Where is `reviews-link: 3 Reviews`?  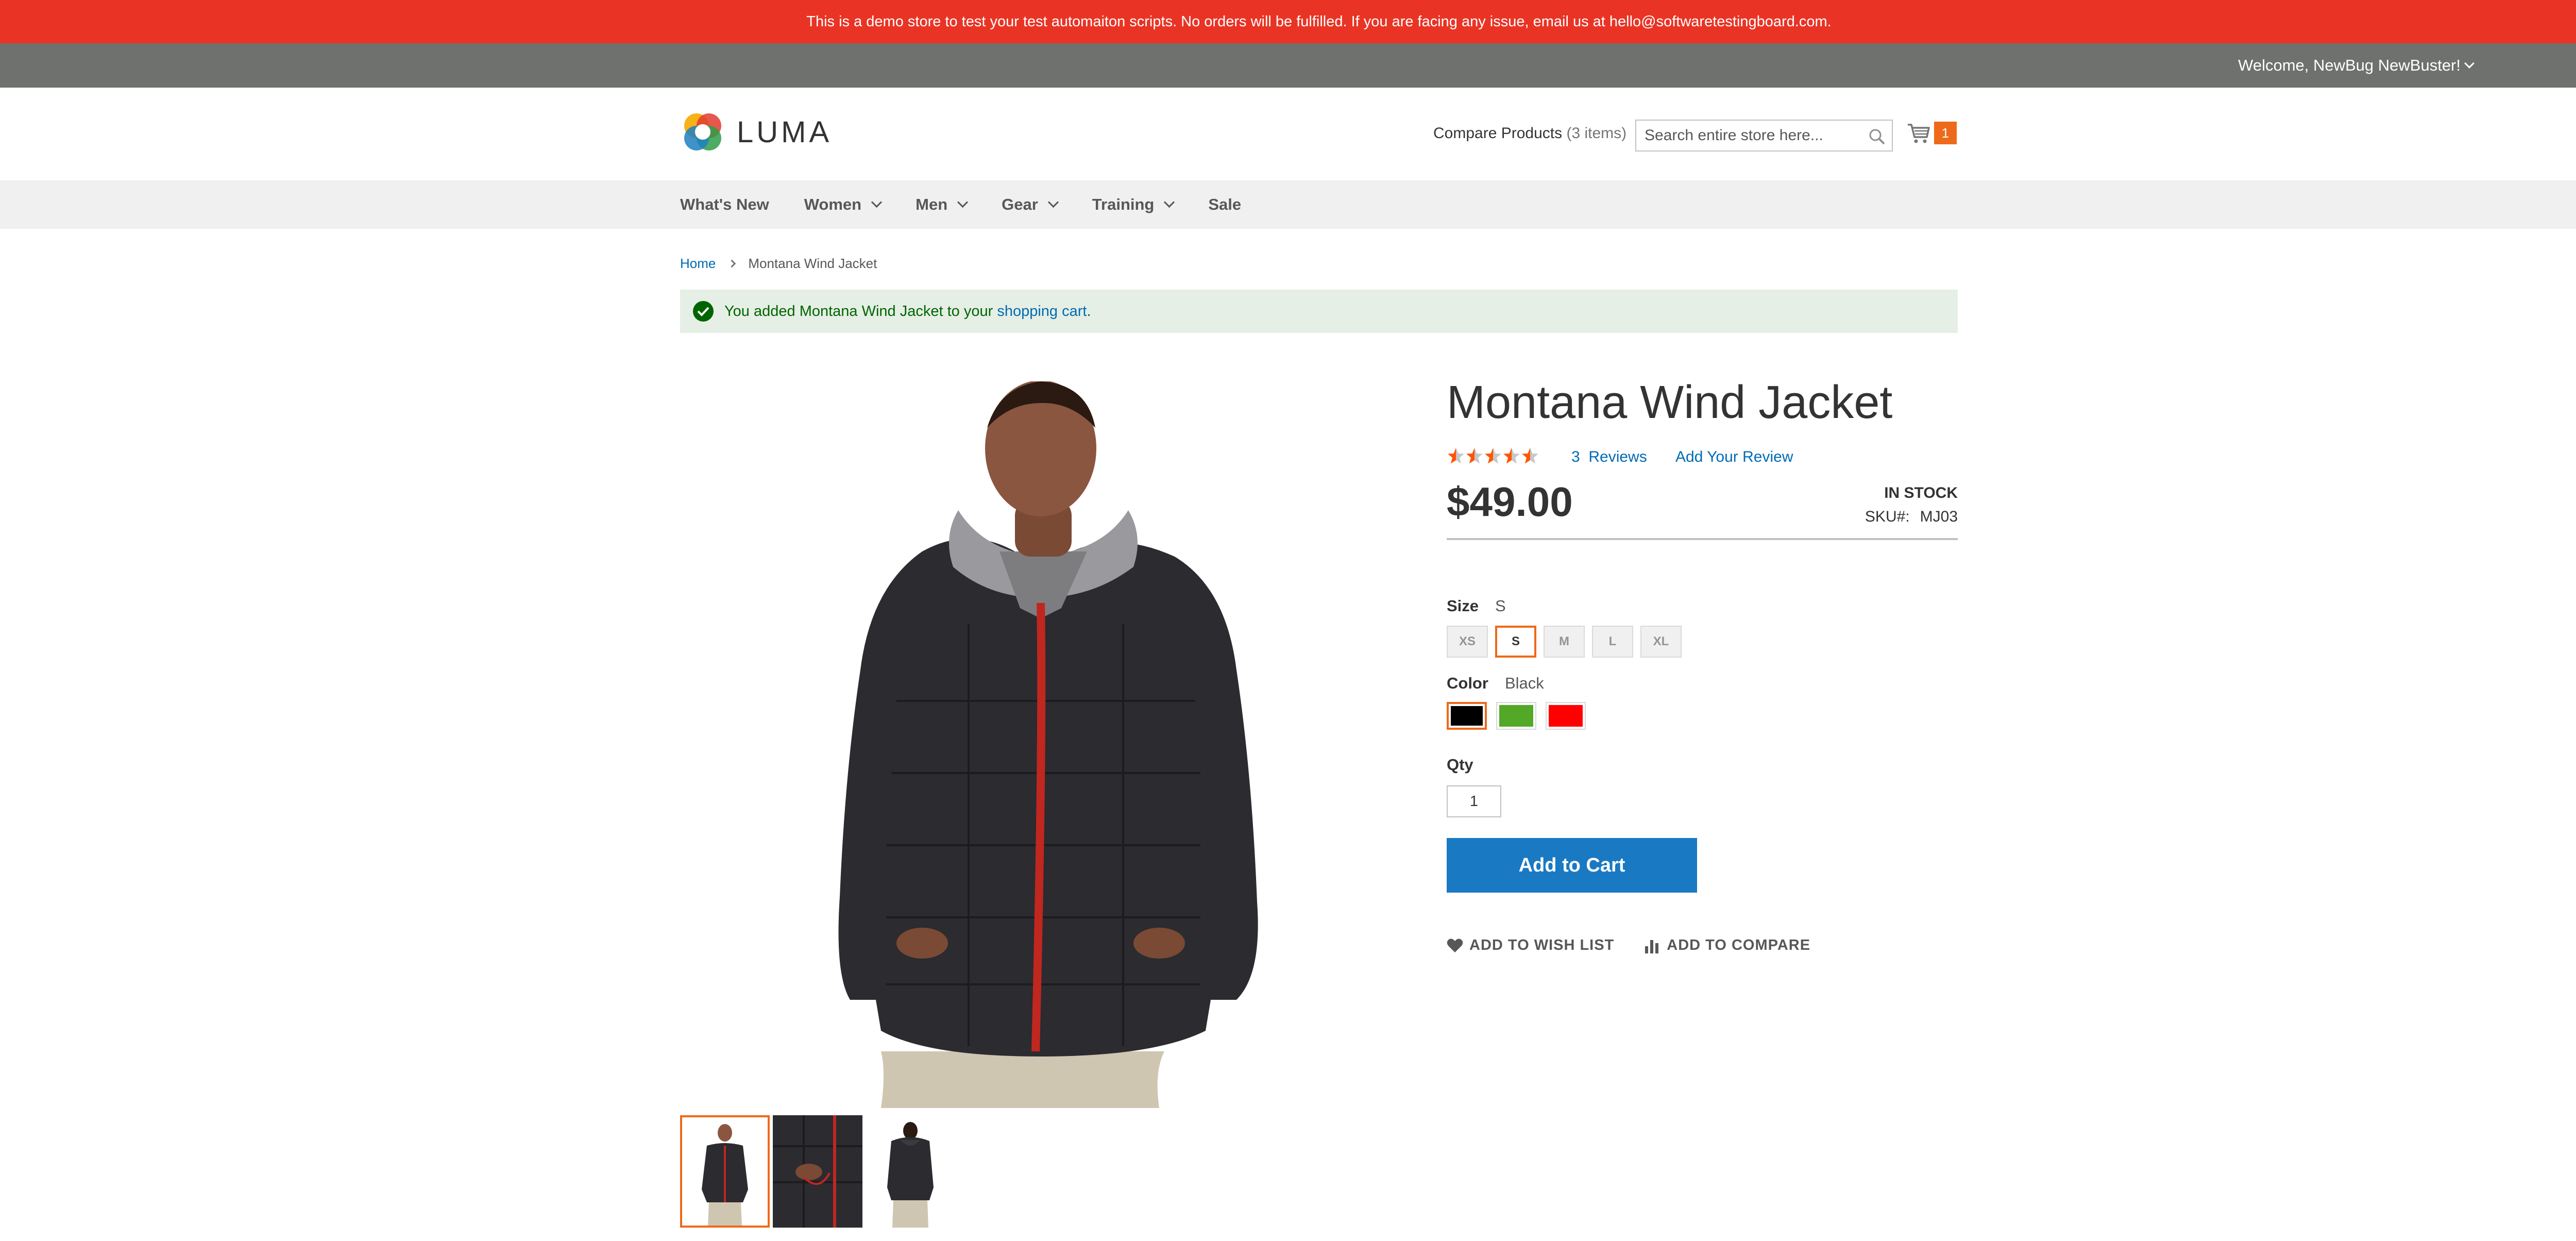
reviews-link: 3 Reviews is located at coordinates (1609, 457).